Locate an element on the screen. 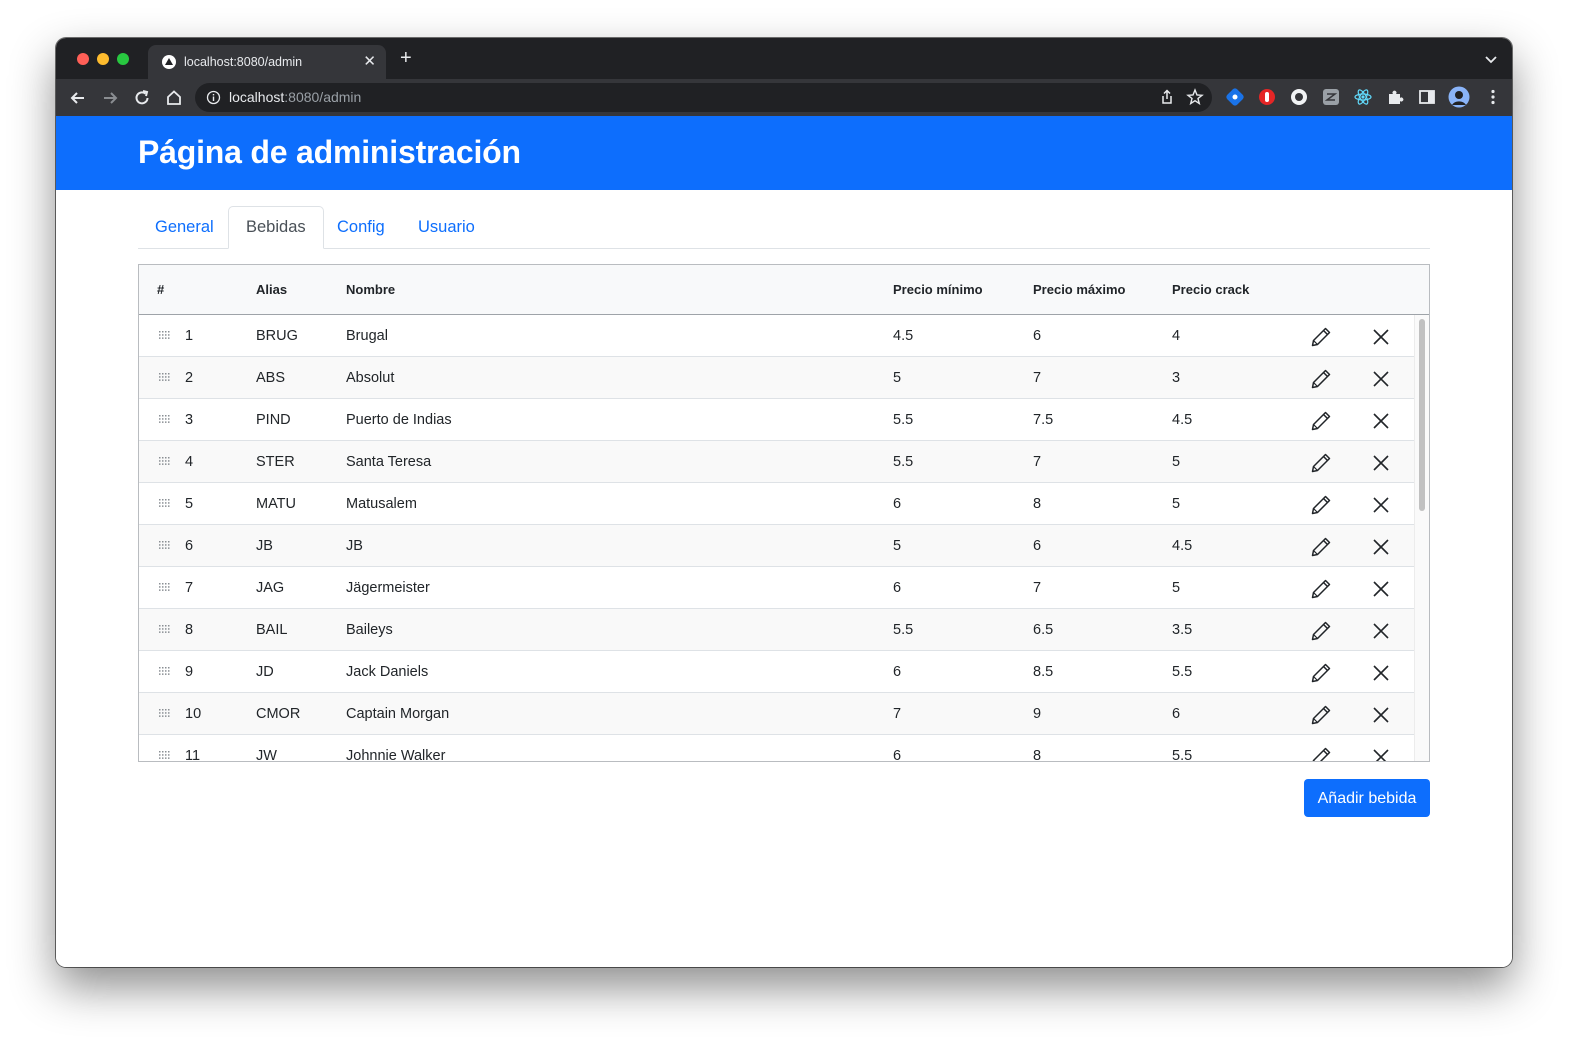  cell-id: 7 is located at coordinates (189, 588).